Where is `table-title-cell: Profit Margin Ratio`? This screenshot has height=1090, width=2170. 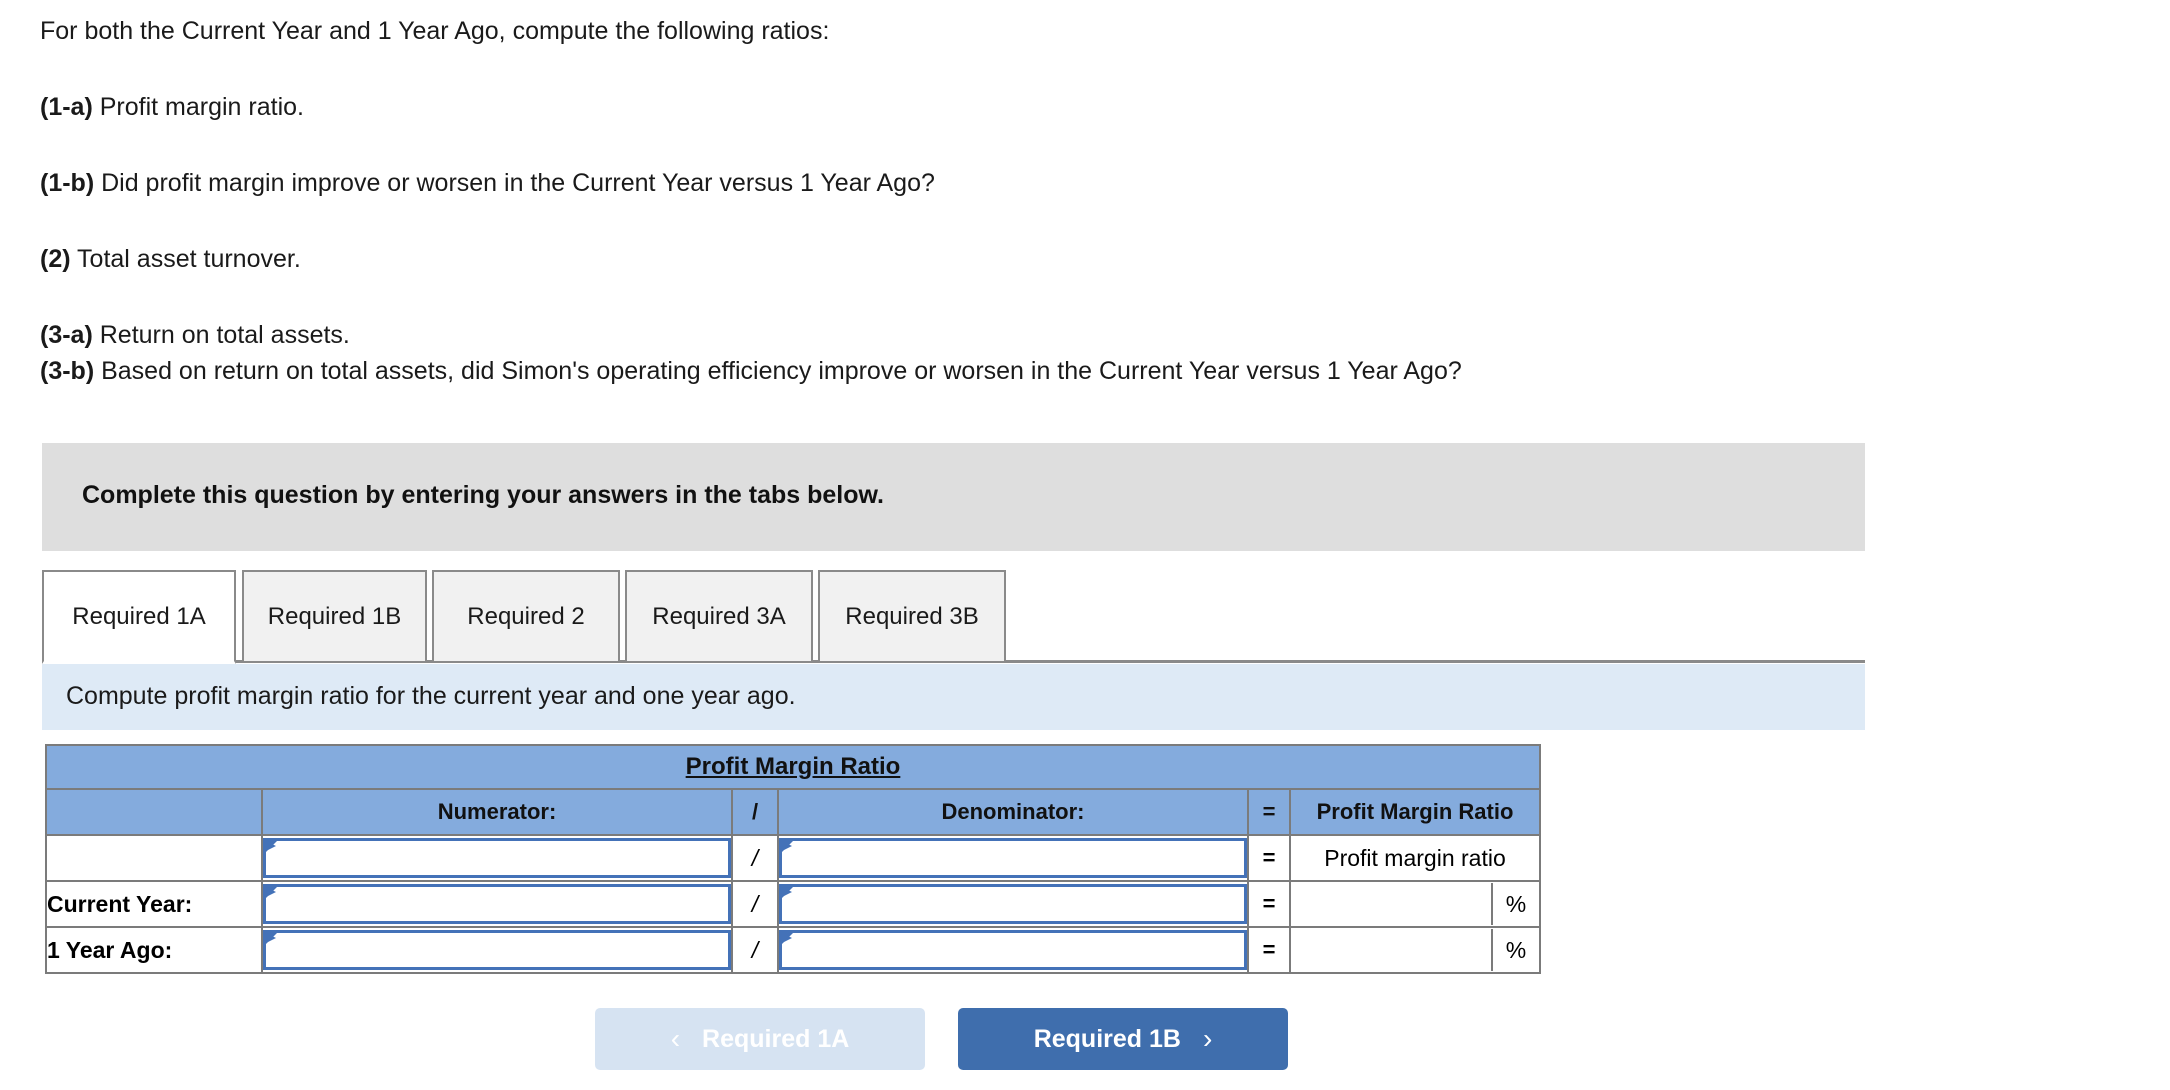
table-title-cell: Profit Margin Ratio is located at coordinates (793, 767).